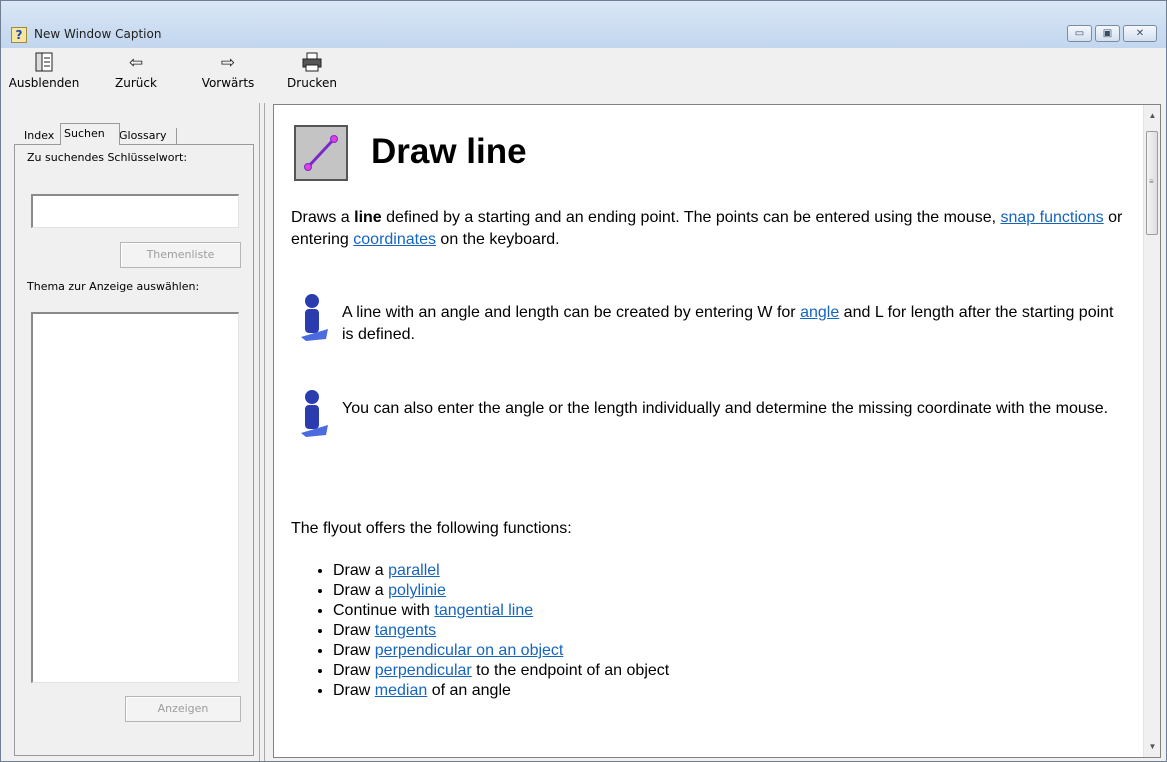 The width and height of the screenshot is (1167, 762). I want to click on vertical-scrollbar: ▲ ≡ ▼, so click(1151, 431).